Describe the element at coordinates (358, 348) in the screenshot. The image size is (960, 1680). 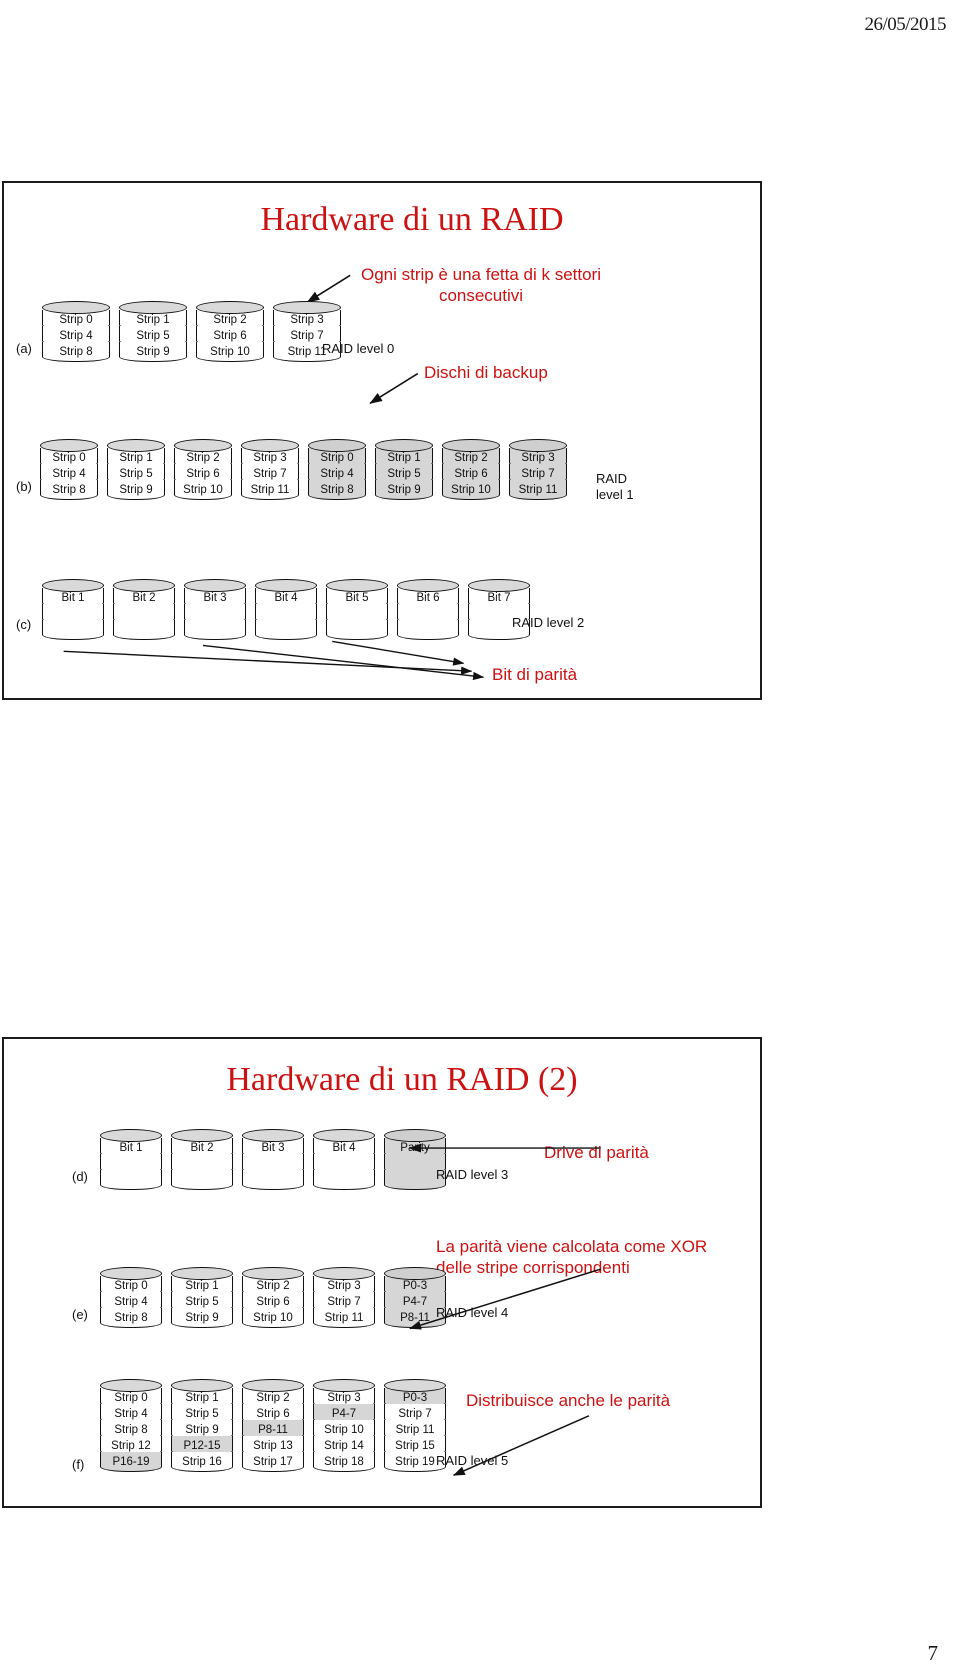
I see `raid-label-a: RAID level 0` at that location.